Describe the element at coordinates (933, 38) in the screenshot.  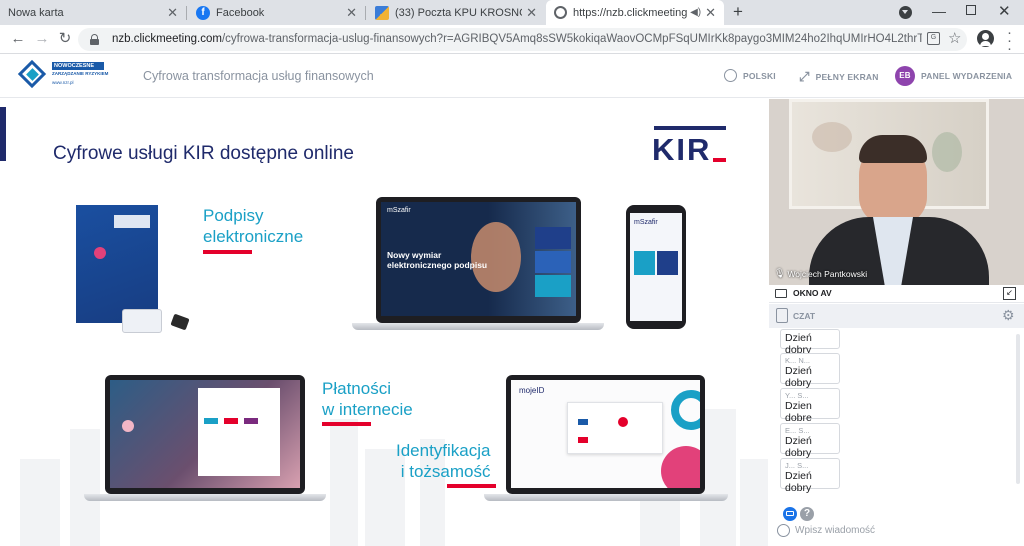
I see `translate-icon: G` at that location.